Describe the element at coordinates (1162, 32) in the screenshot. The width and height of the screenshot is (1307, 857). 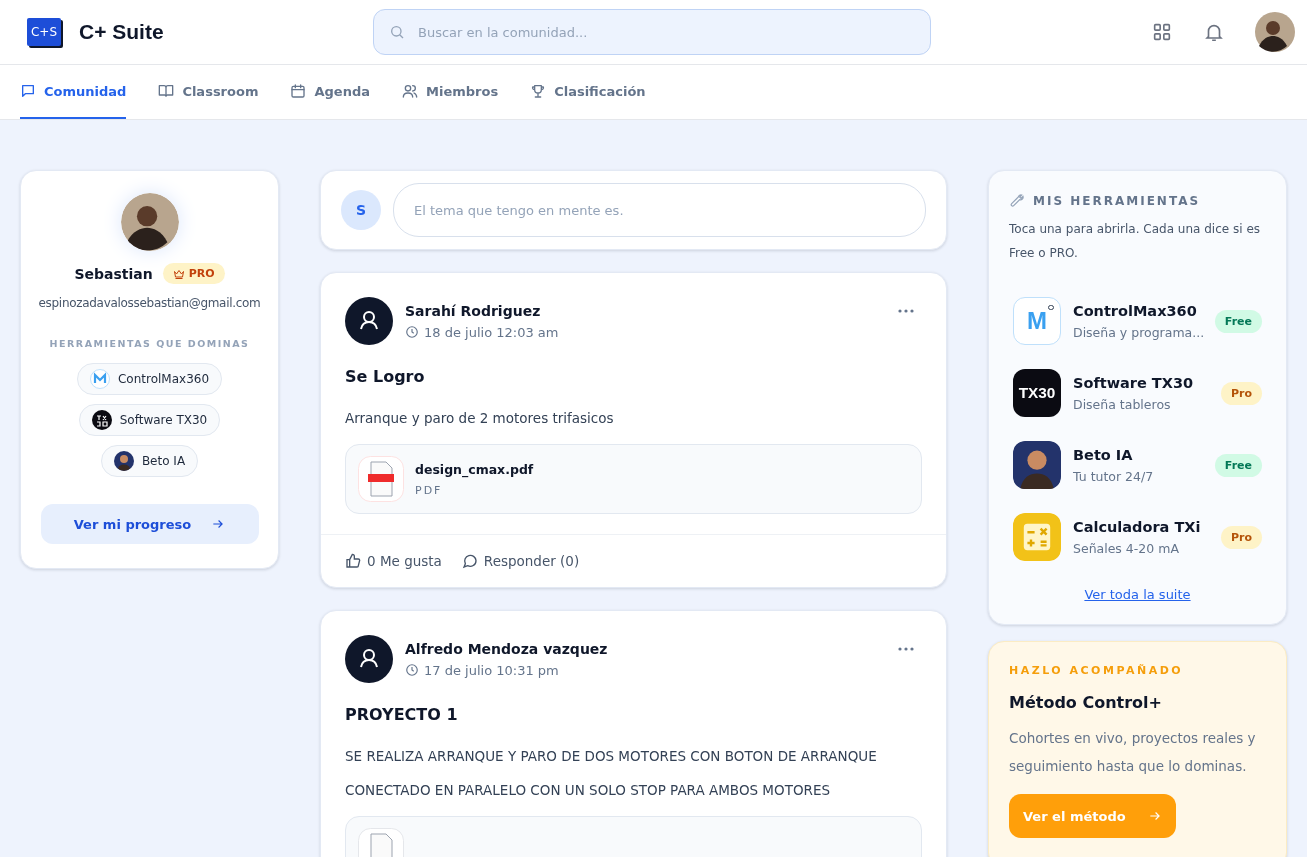
I see `grid-icon` at that location.